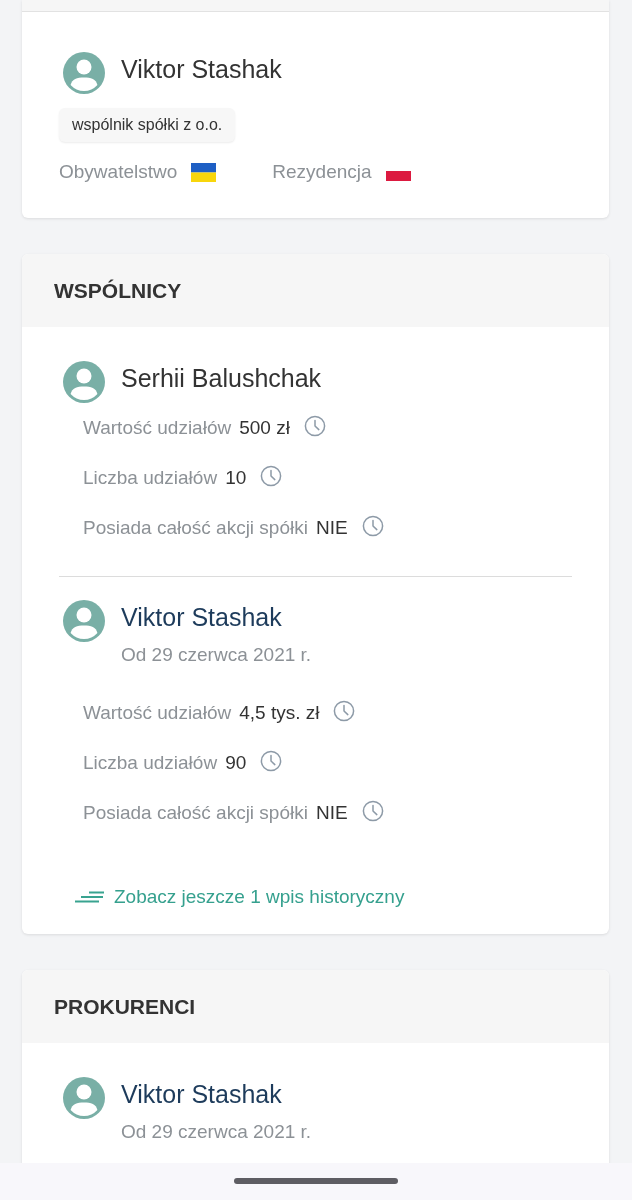  I want to click on attribute-label: Rezydencja, so click(322, 172).